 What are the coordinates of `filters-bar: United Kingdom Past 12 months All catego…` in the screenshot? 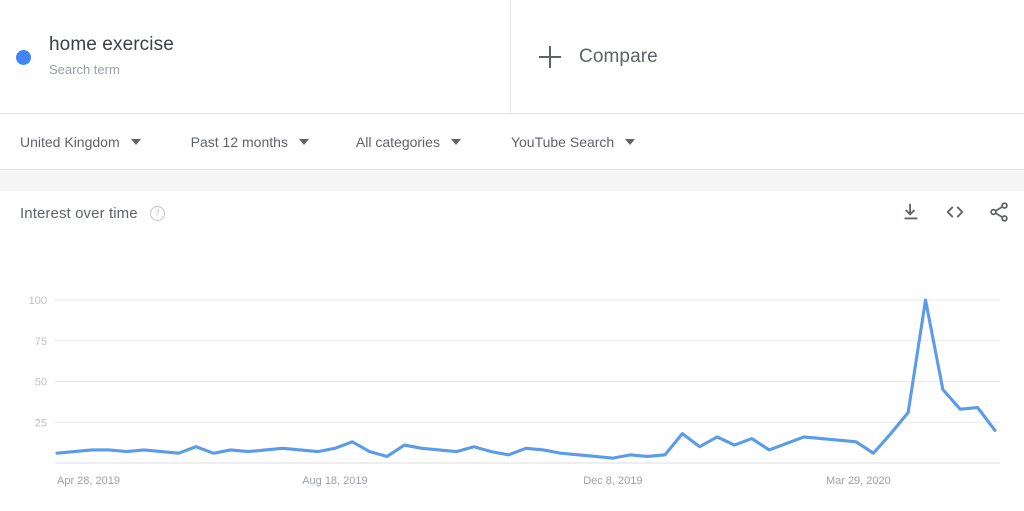 It's located at (512, 142).